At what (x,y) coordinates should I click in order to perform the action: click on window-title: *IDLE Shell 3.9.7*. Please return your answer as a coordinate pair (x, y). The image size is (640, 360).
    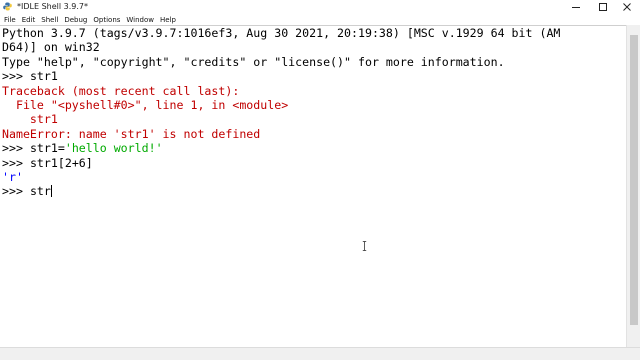
    Looking at the image, I should click on (52, 6).